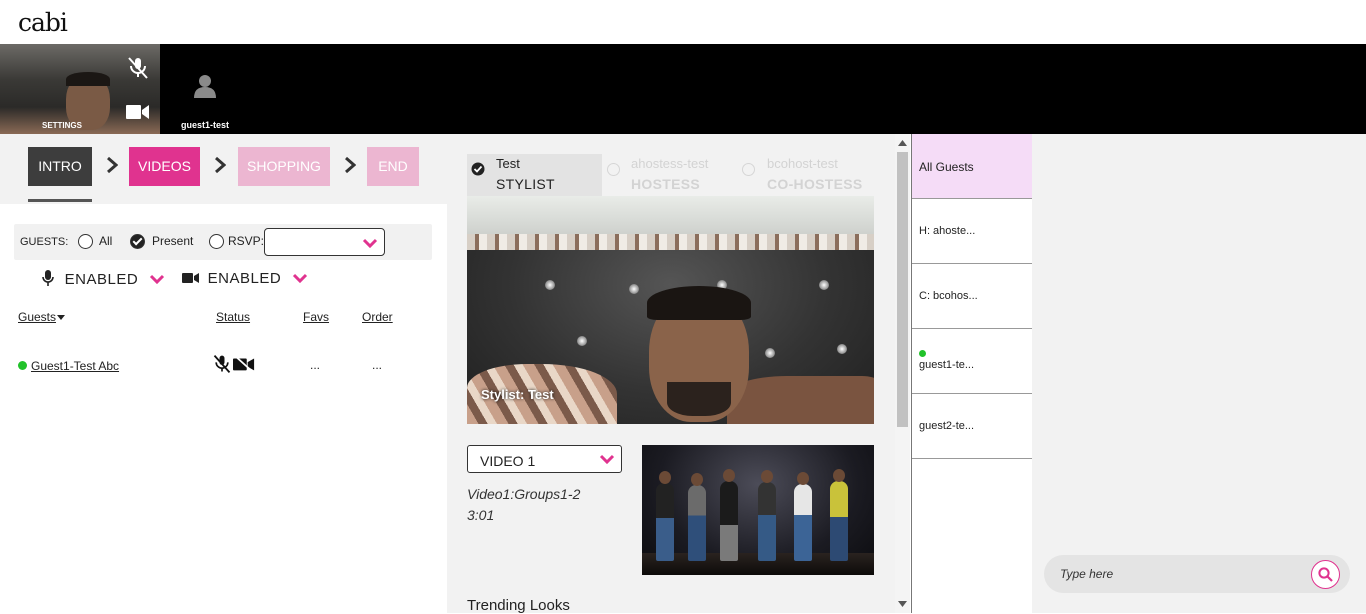 The image size is (1366, 614). What do you see at coordinates (105, 241) in the screenshot?
I see `filter-all-label: All` at bounding box center [105, 241].